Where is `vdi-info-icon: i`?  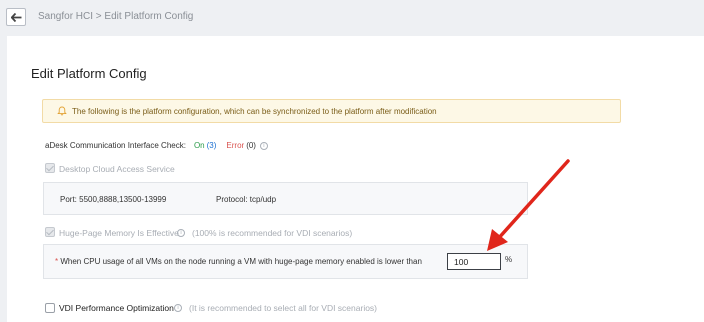 vdi-info-icon: i is located at coordinates (178, 308).